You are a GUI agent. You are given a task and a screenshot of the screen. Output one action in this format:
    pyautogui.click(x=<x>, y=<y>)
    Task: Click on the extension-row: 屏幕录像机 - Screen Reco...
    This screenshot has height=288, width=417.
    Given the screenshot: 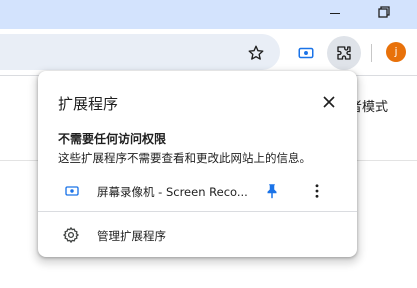 What is the action you would take?
    pyautogui.click(x=197, y=191)
    